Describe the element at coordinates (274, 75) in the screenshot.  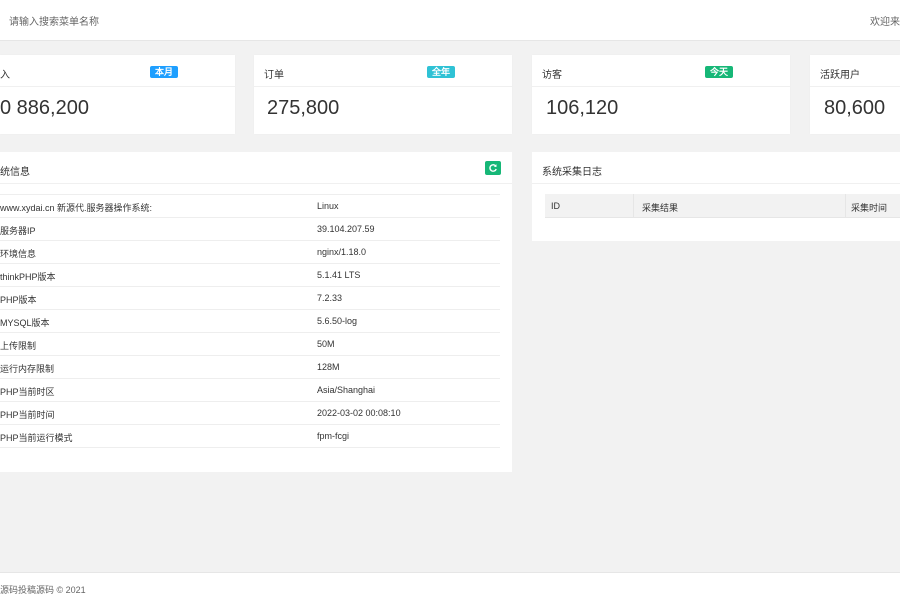
I see `card-title: 订单` at that location.